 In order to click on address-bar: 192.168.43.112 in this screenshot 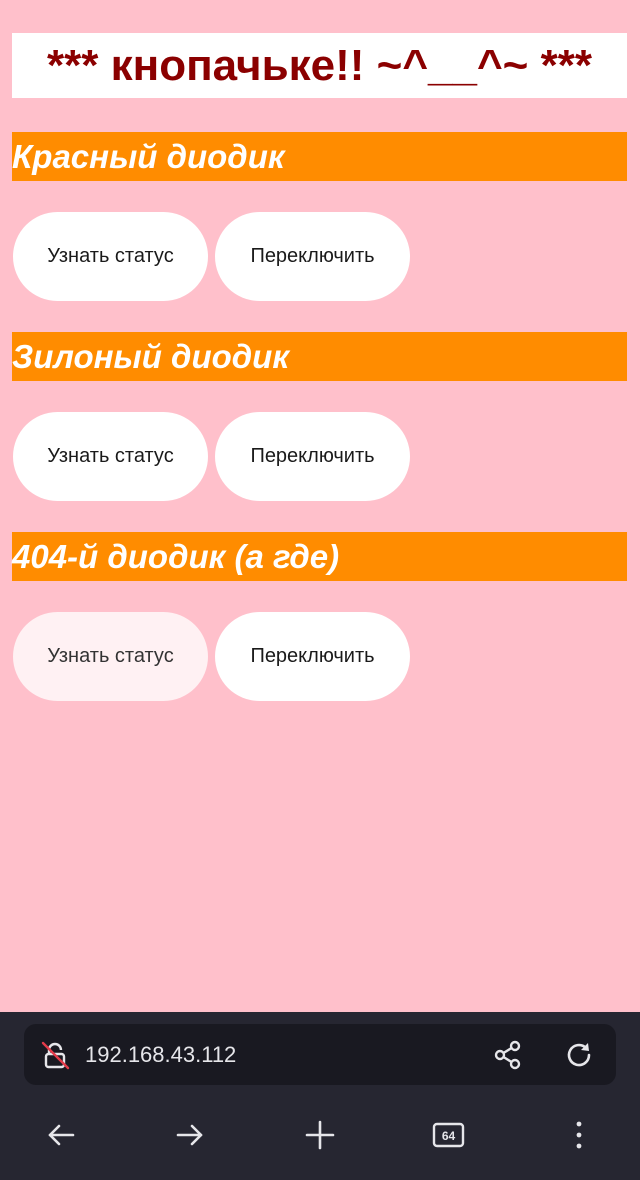, I will do `click(320, 1054)`.